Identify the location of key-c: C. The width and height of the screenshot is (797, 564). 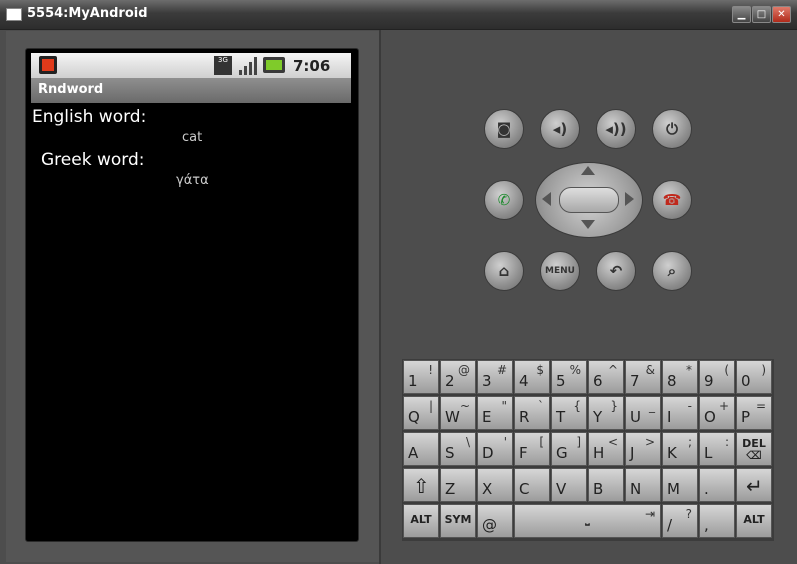
(532, 485).